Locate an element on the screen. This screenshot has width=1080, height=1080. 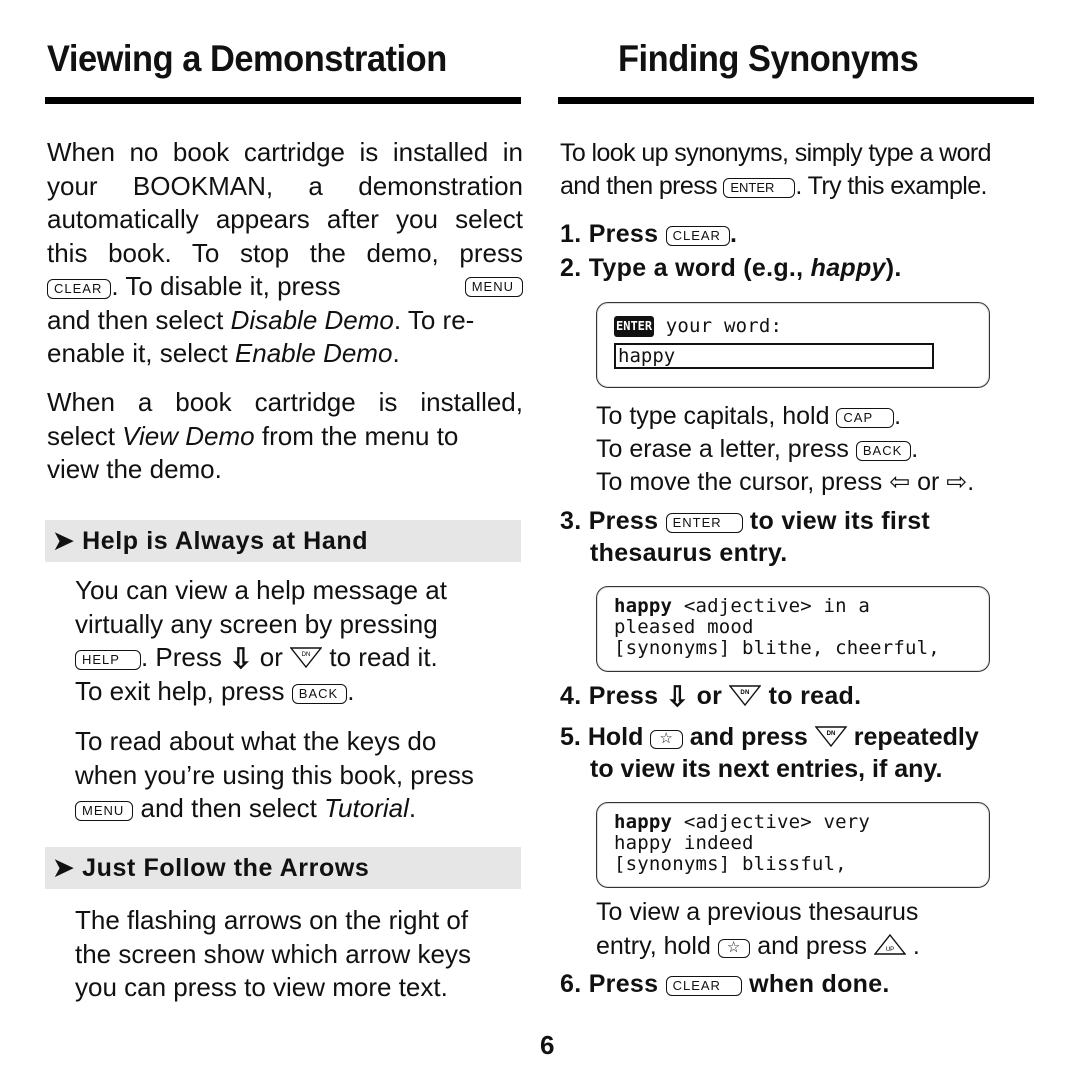
disable-demo-term: Disable Demo is located at coordinates (312, 319).